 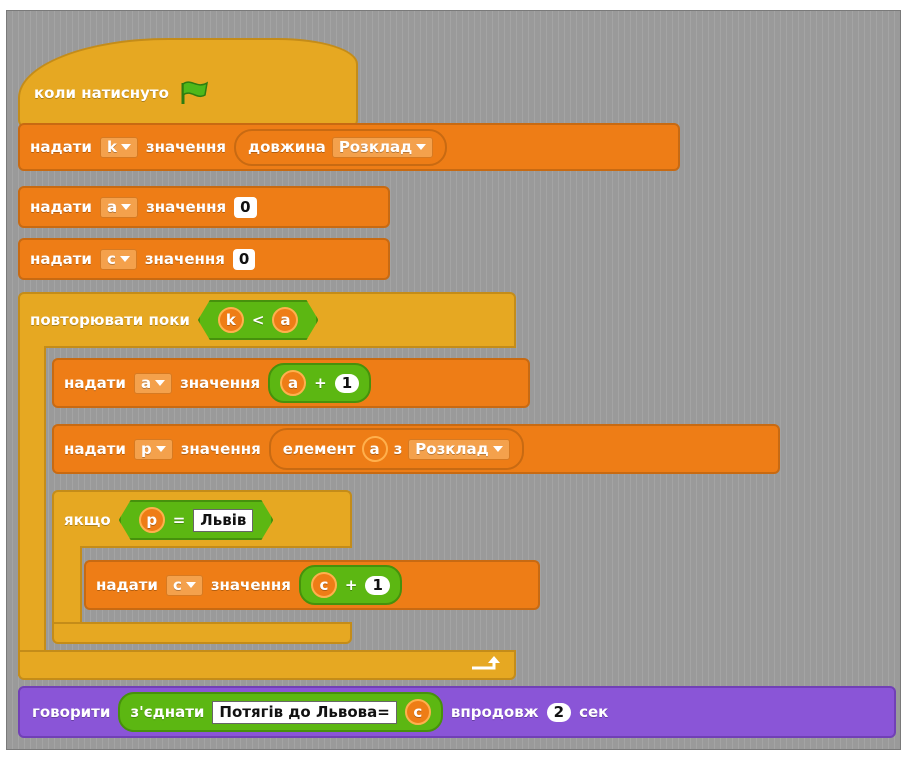 What do you see at coordinates (231, 320) in the screenshot?
I see `var-k-reporter: k` at bounding box center [231, 320].